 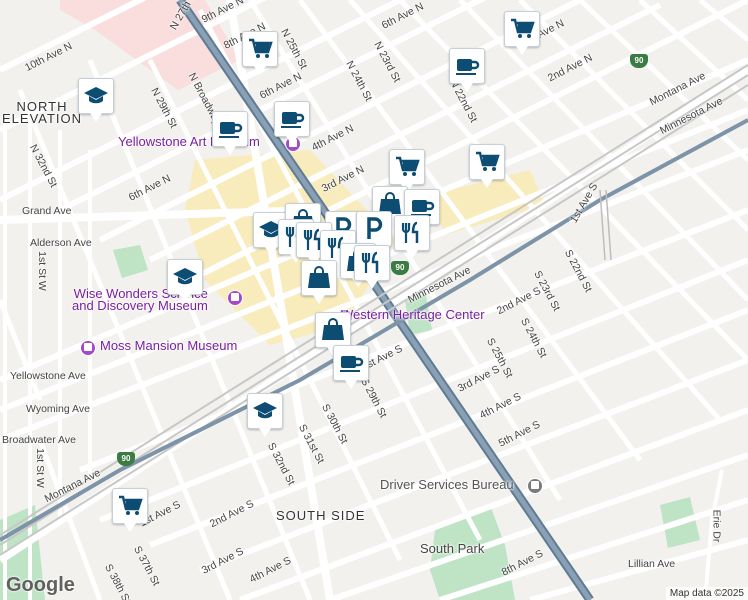 I want to click on government-building-icon, so click(x=535, y=486).